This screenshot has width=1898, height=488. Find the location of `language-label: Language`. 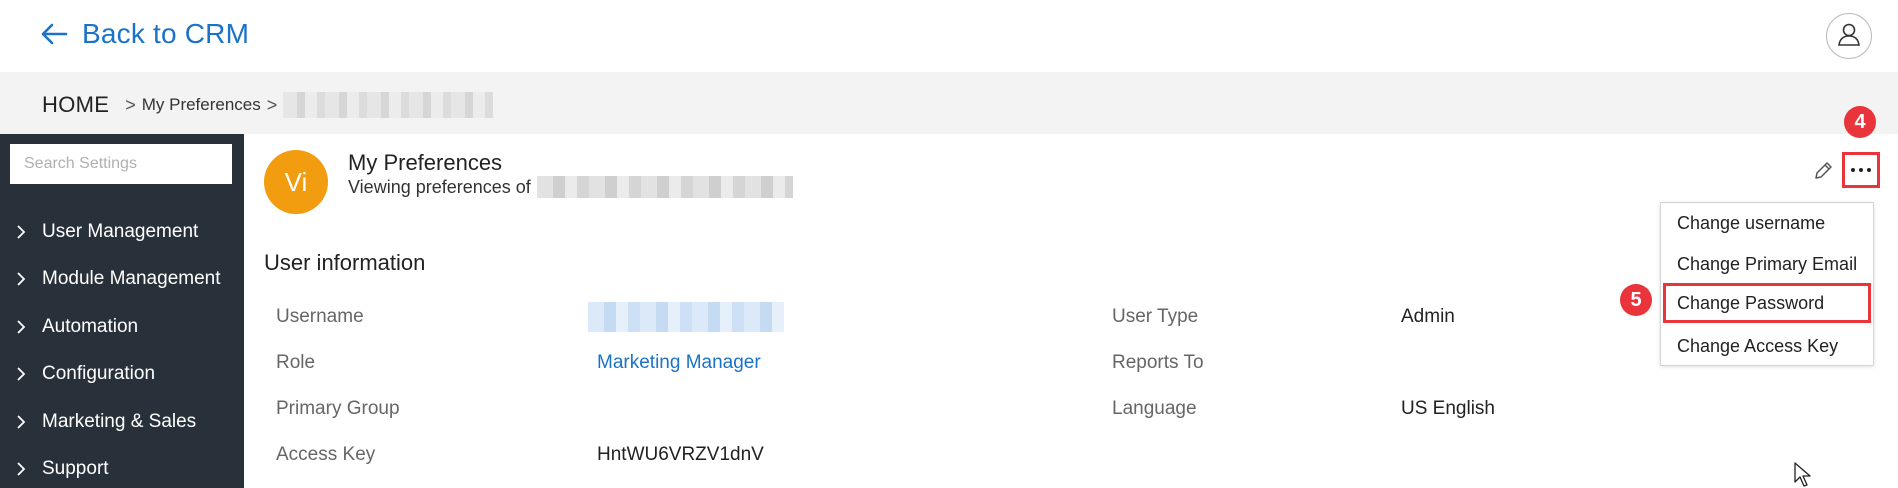

language-label: Language is located at coordinates (1154, 408).